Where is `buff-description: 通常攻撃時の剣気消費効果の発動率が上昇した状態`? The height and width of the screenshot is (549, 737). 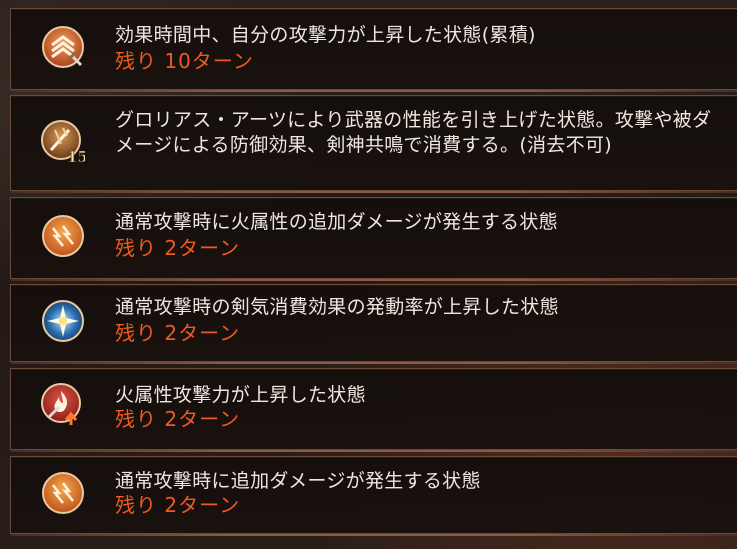
buff-description: 通常攻撃時の剣気消費効果の発動率が上昇した状態 is located at coordinates (337, 307).